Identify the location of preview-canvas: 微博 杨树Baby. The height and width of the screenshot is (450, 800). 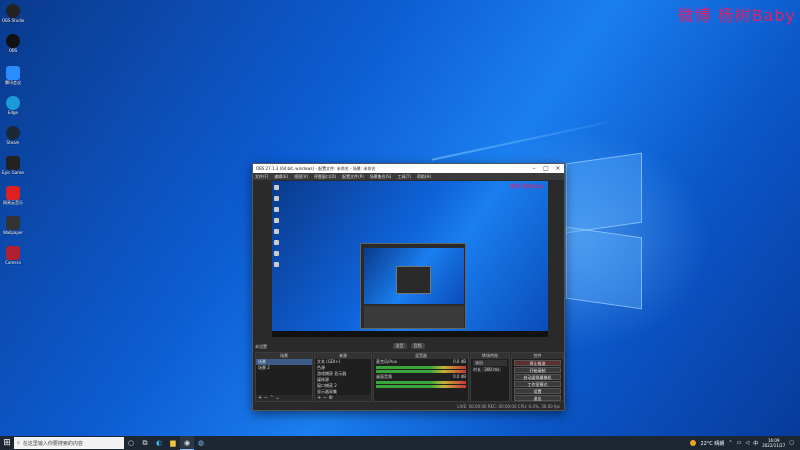
(410, 259).